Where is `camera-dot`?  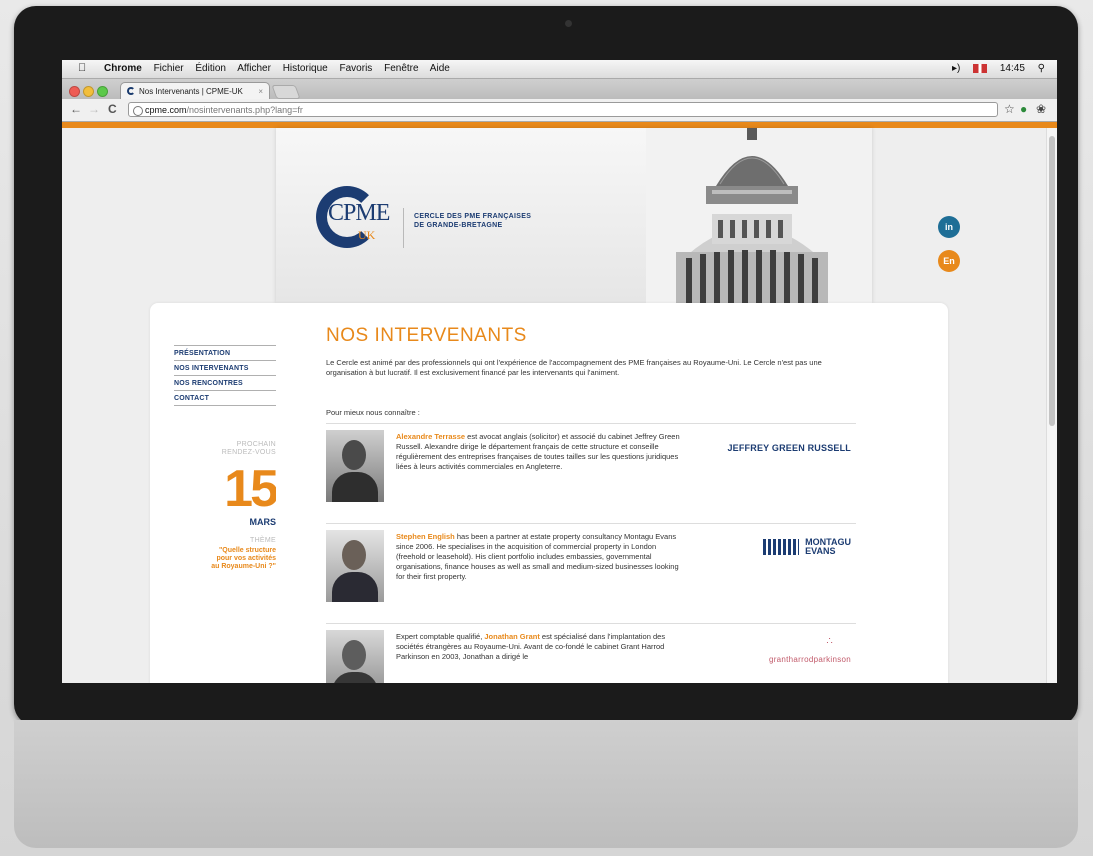 camera-dot is located at coordinates (568, 23).